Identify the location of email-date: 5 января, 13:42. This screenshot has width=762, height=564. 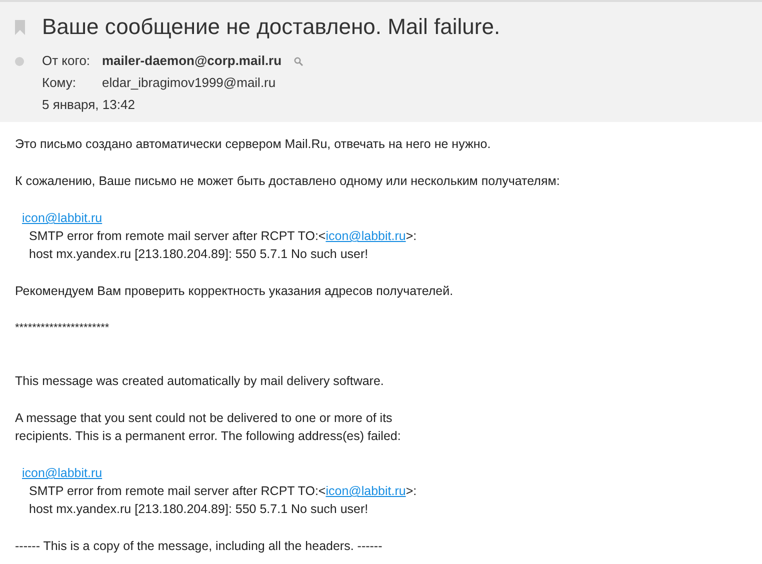
(88, 105).